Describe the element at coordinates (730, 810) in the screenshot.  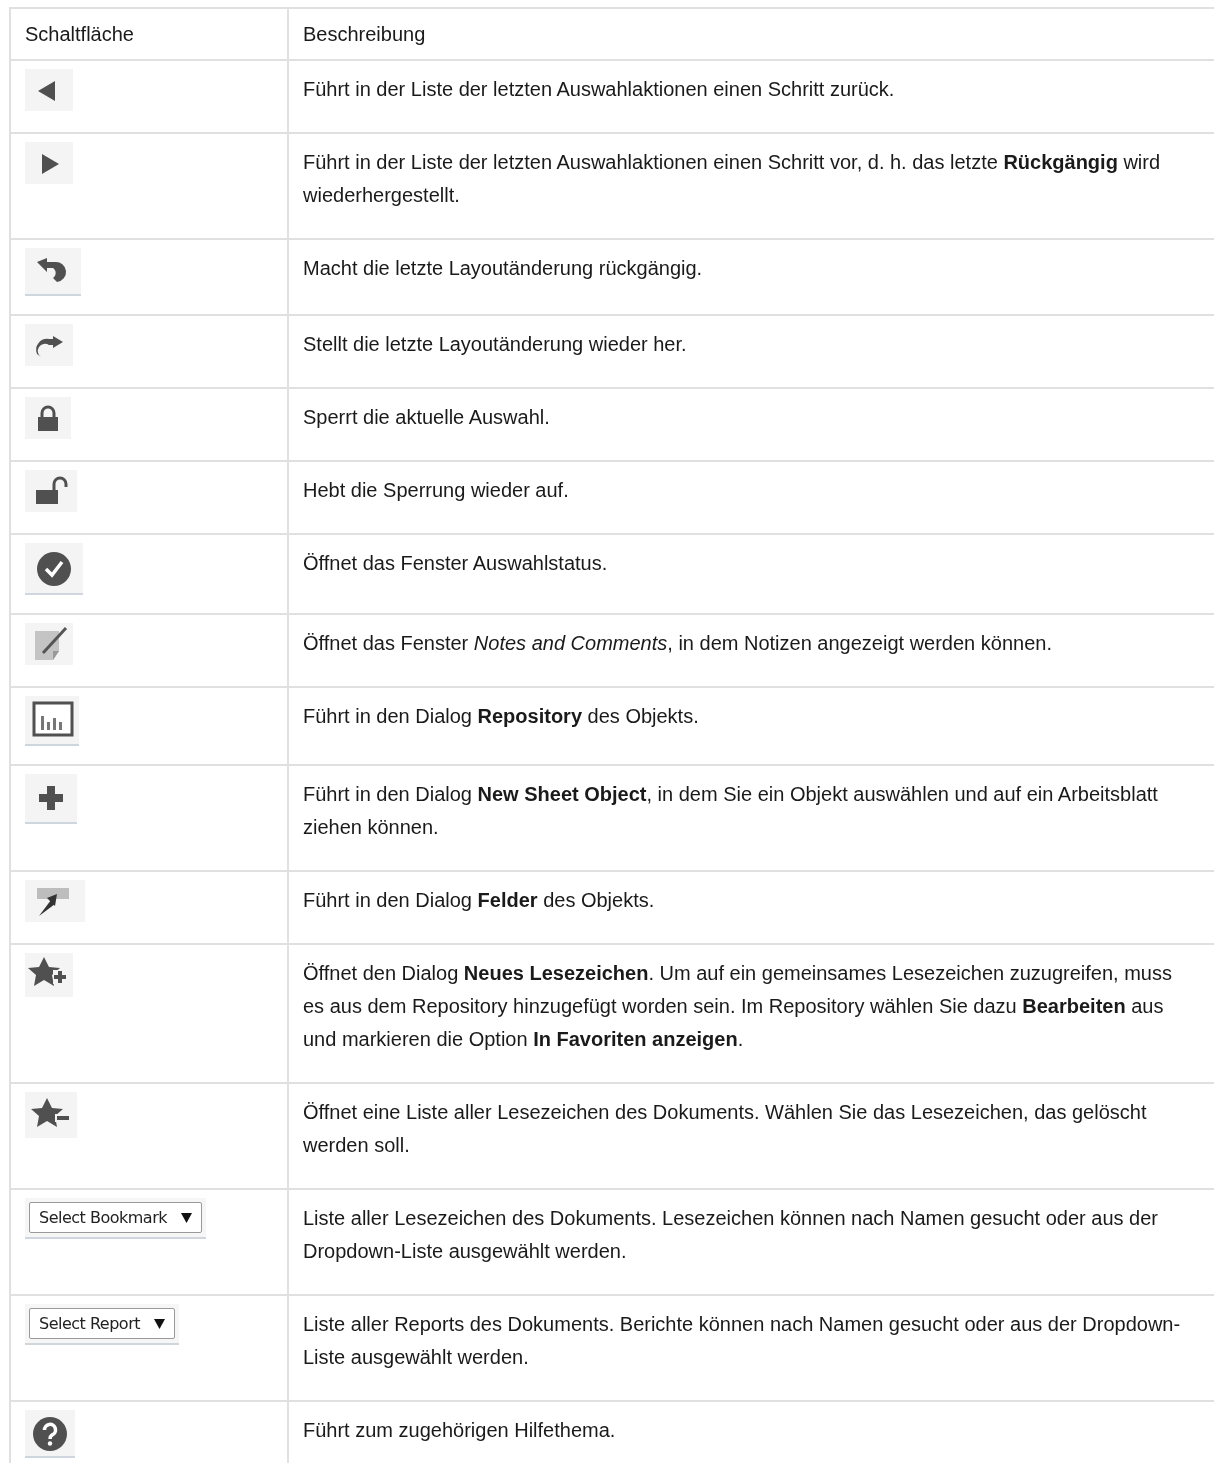
I see `description-text: Führt in den Dialog New Sheet Object, in dem Sie ein Objekt auswählen und auf ein Arbeitsblatt ziehen können.` at that location.